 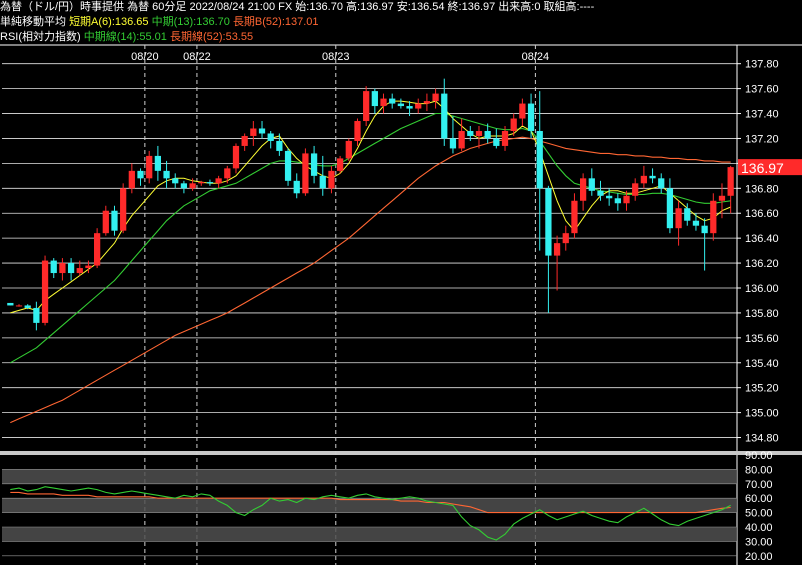 What do you see at coordinates (762, 414) in the screenshot?
I see `price-tick-label: 135.00` at bounding box center [762, 414].